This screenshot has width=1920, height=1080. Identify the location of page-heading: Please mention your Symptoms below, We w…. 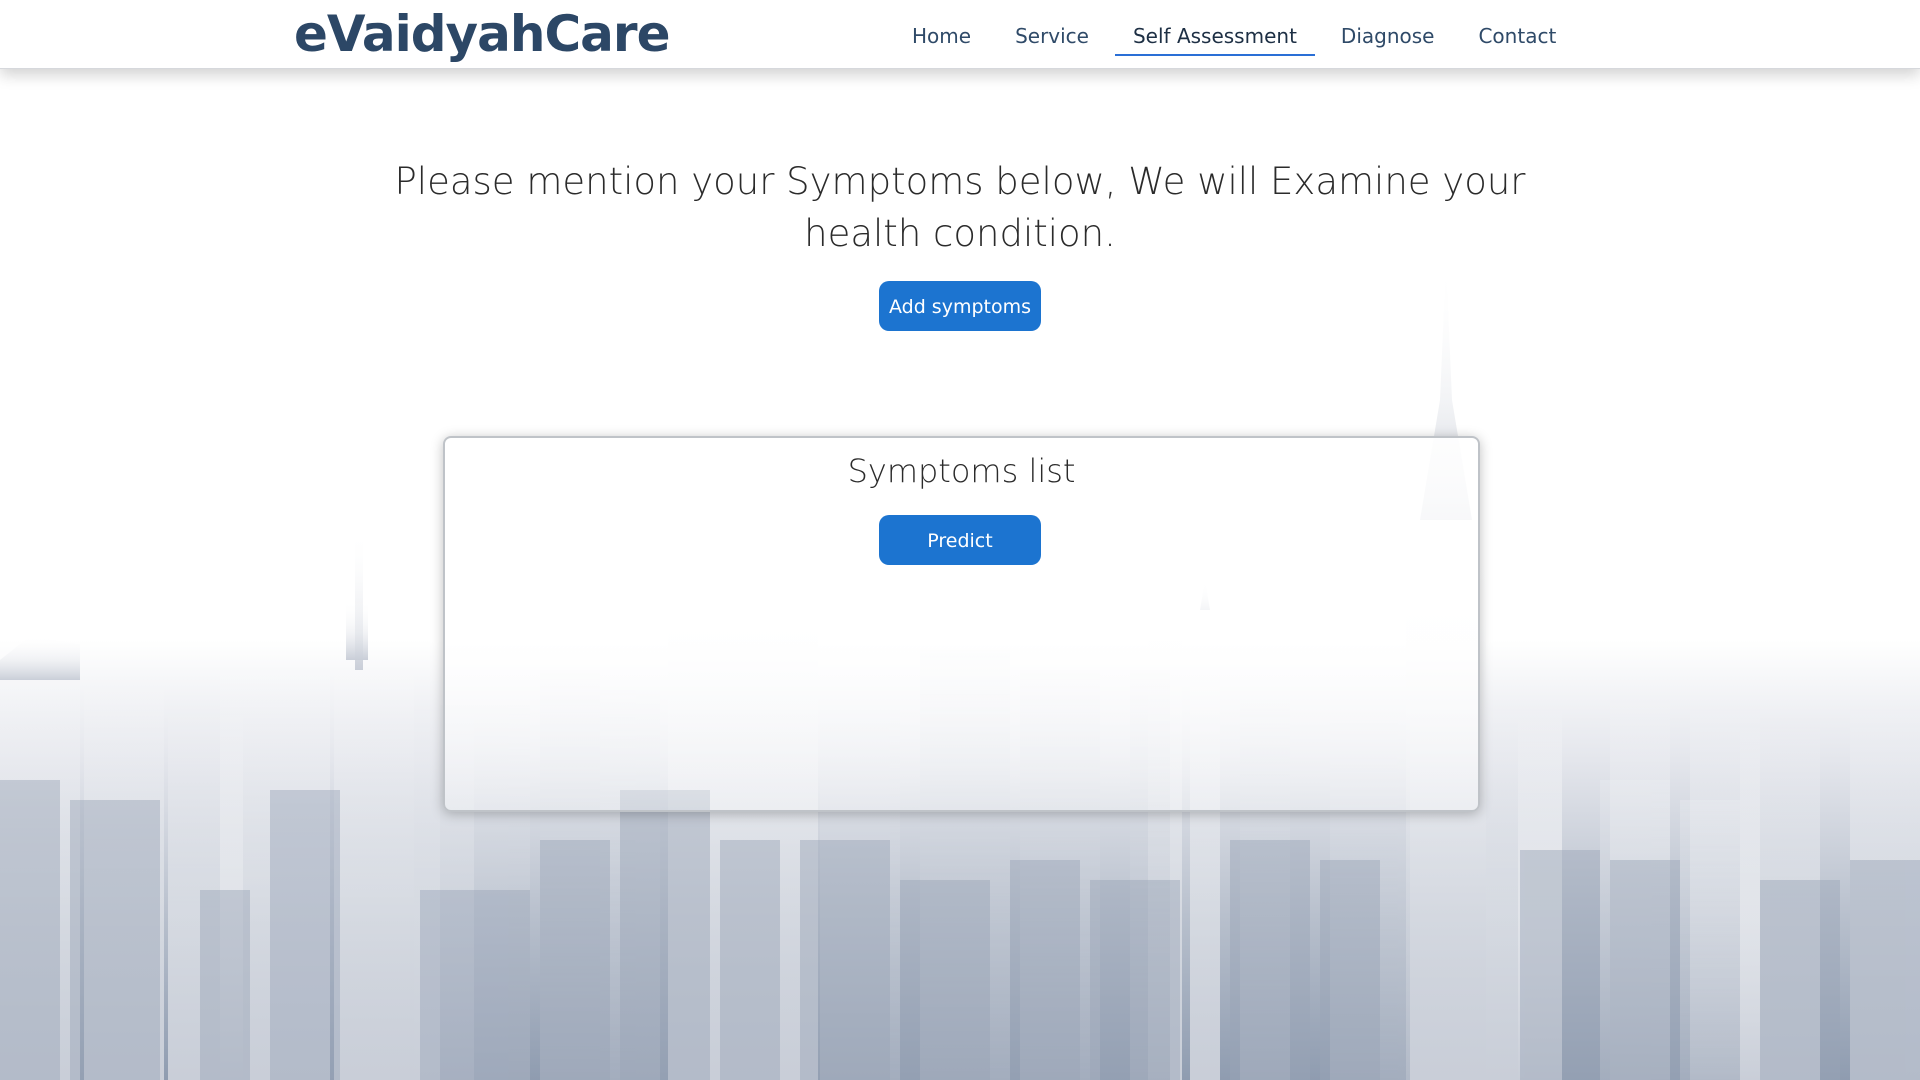
(960, 207).